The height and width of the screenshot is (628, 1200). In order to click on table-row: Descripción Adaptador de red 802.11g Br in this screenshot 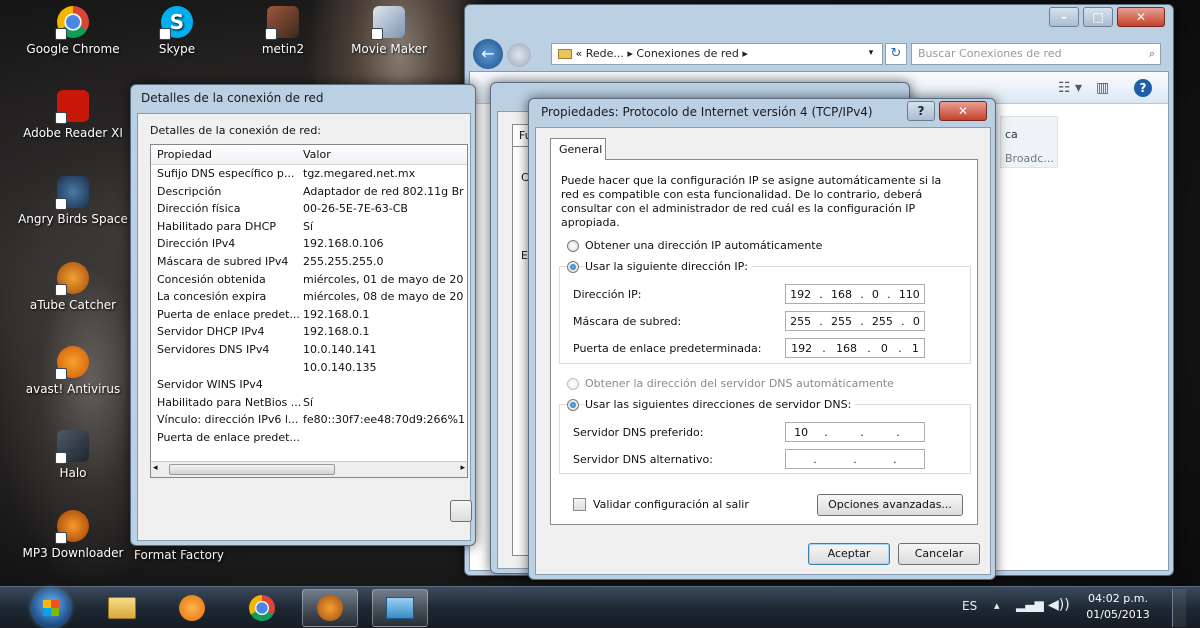, I will do `click(309, 192)`.